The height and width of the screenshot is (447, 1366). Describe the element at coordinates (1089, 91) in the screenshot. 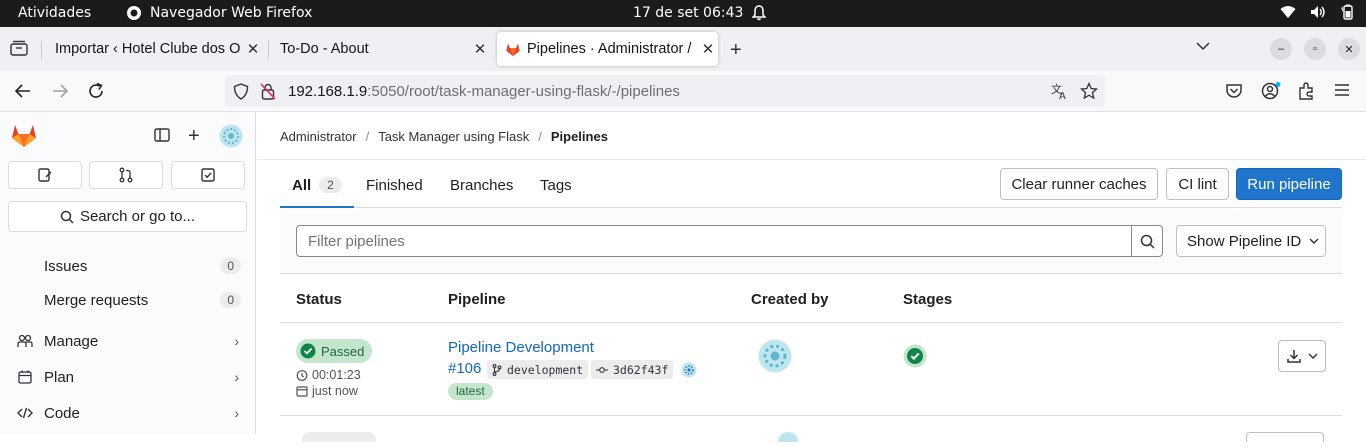

I see `bookmark-star-icon` at that location.